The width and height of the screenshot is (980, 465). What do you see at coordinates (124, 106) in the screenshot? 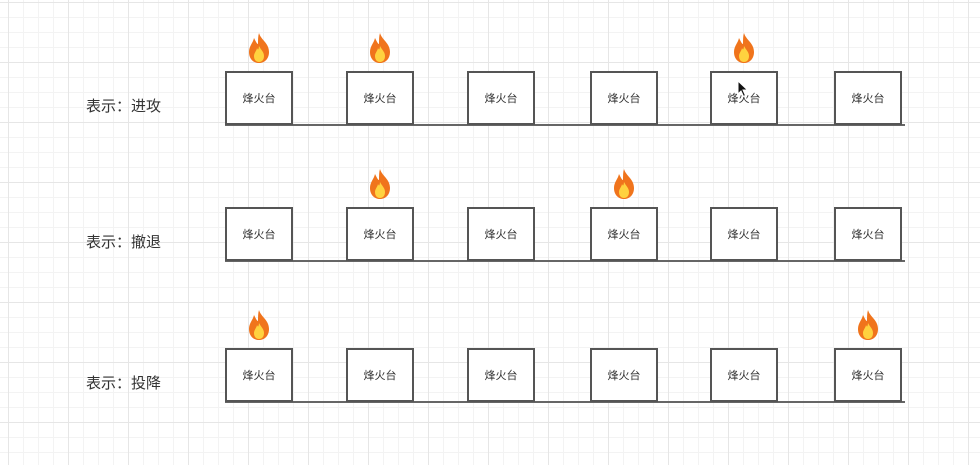
I see `row-label: 表示：进攻` at bounding box center [124, 106].